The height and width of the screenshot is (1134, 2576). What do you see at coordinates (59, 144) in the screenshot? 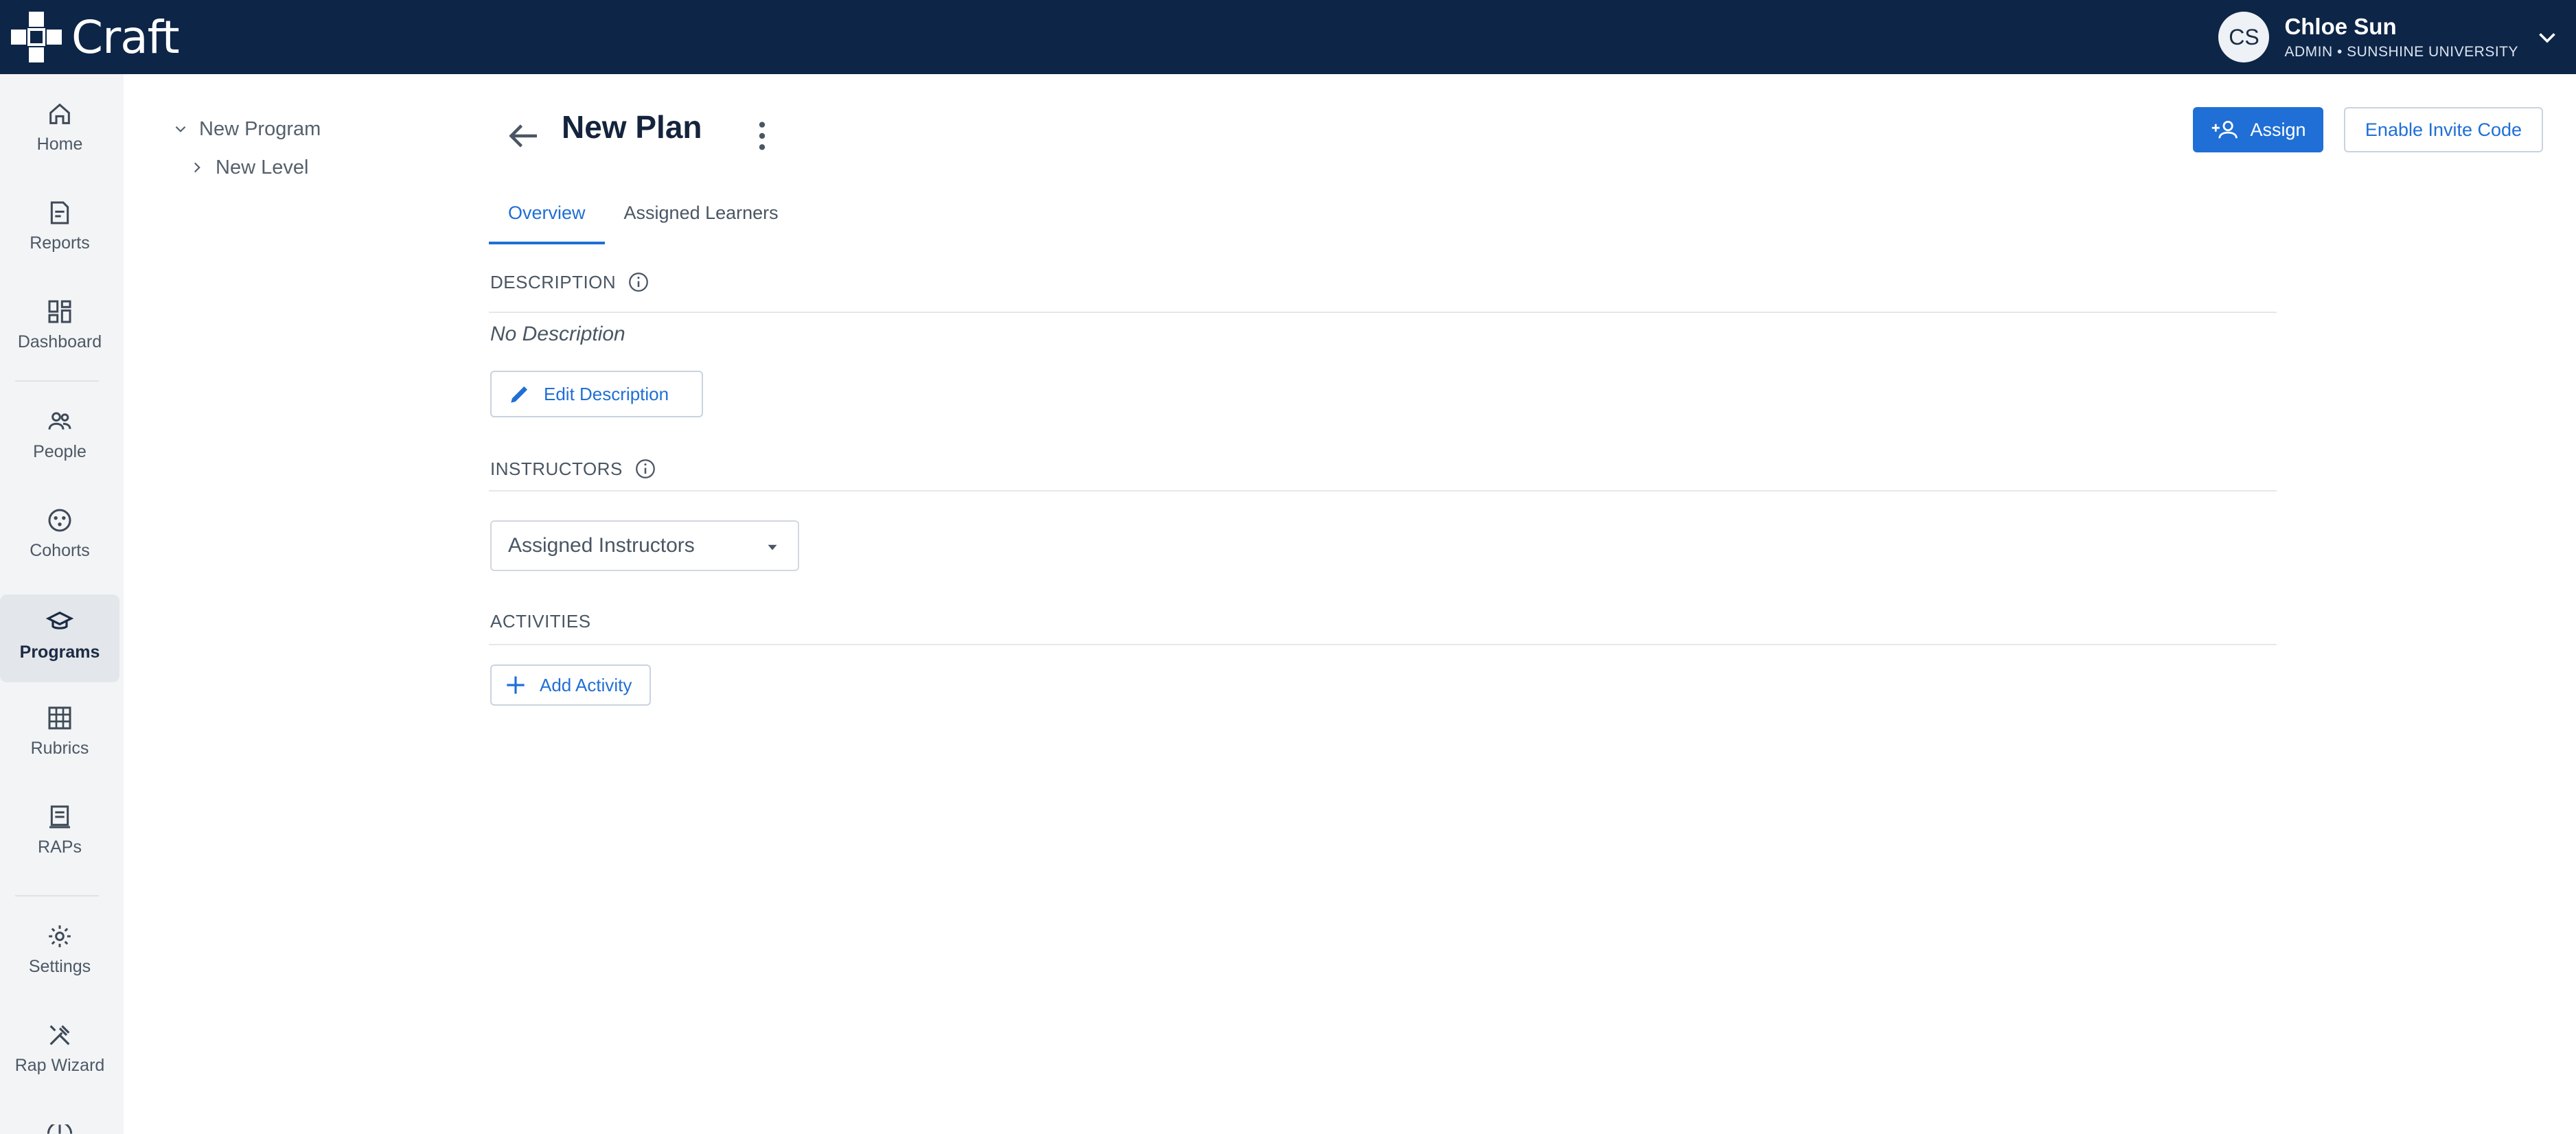
I see `nav-label: Home` at bounding box center [59, 144].